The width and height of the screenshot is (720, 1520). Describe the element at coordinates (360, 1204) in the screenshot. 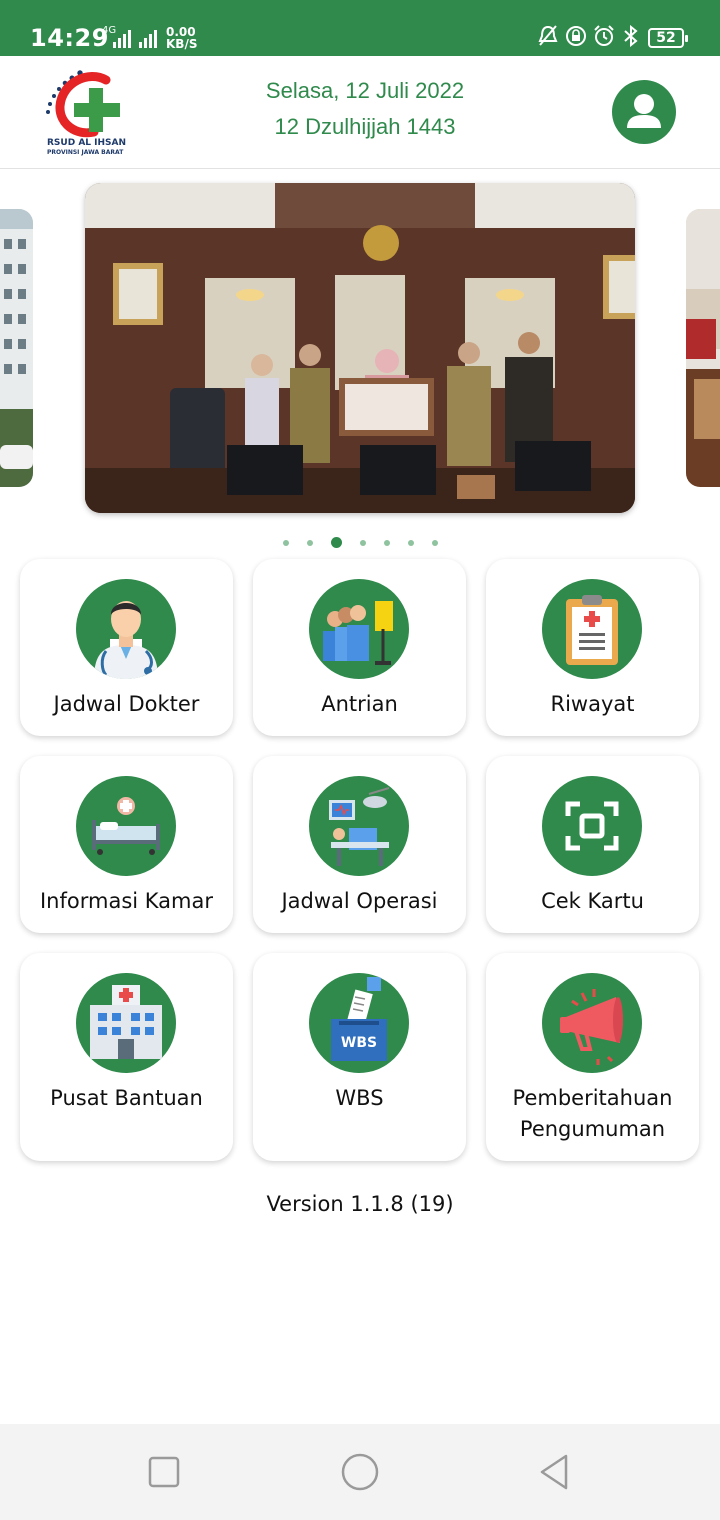

I see `app-version: Version 1.1.8 (19)` at that location.